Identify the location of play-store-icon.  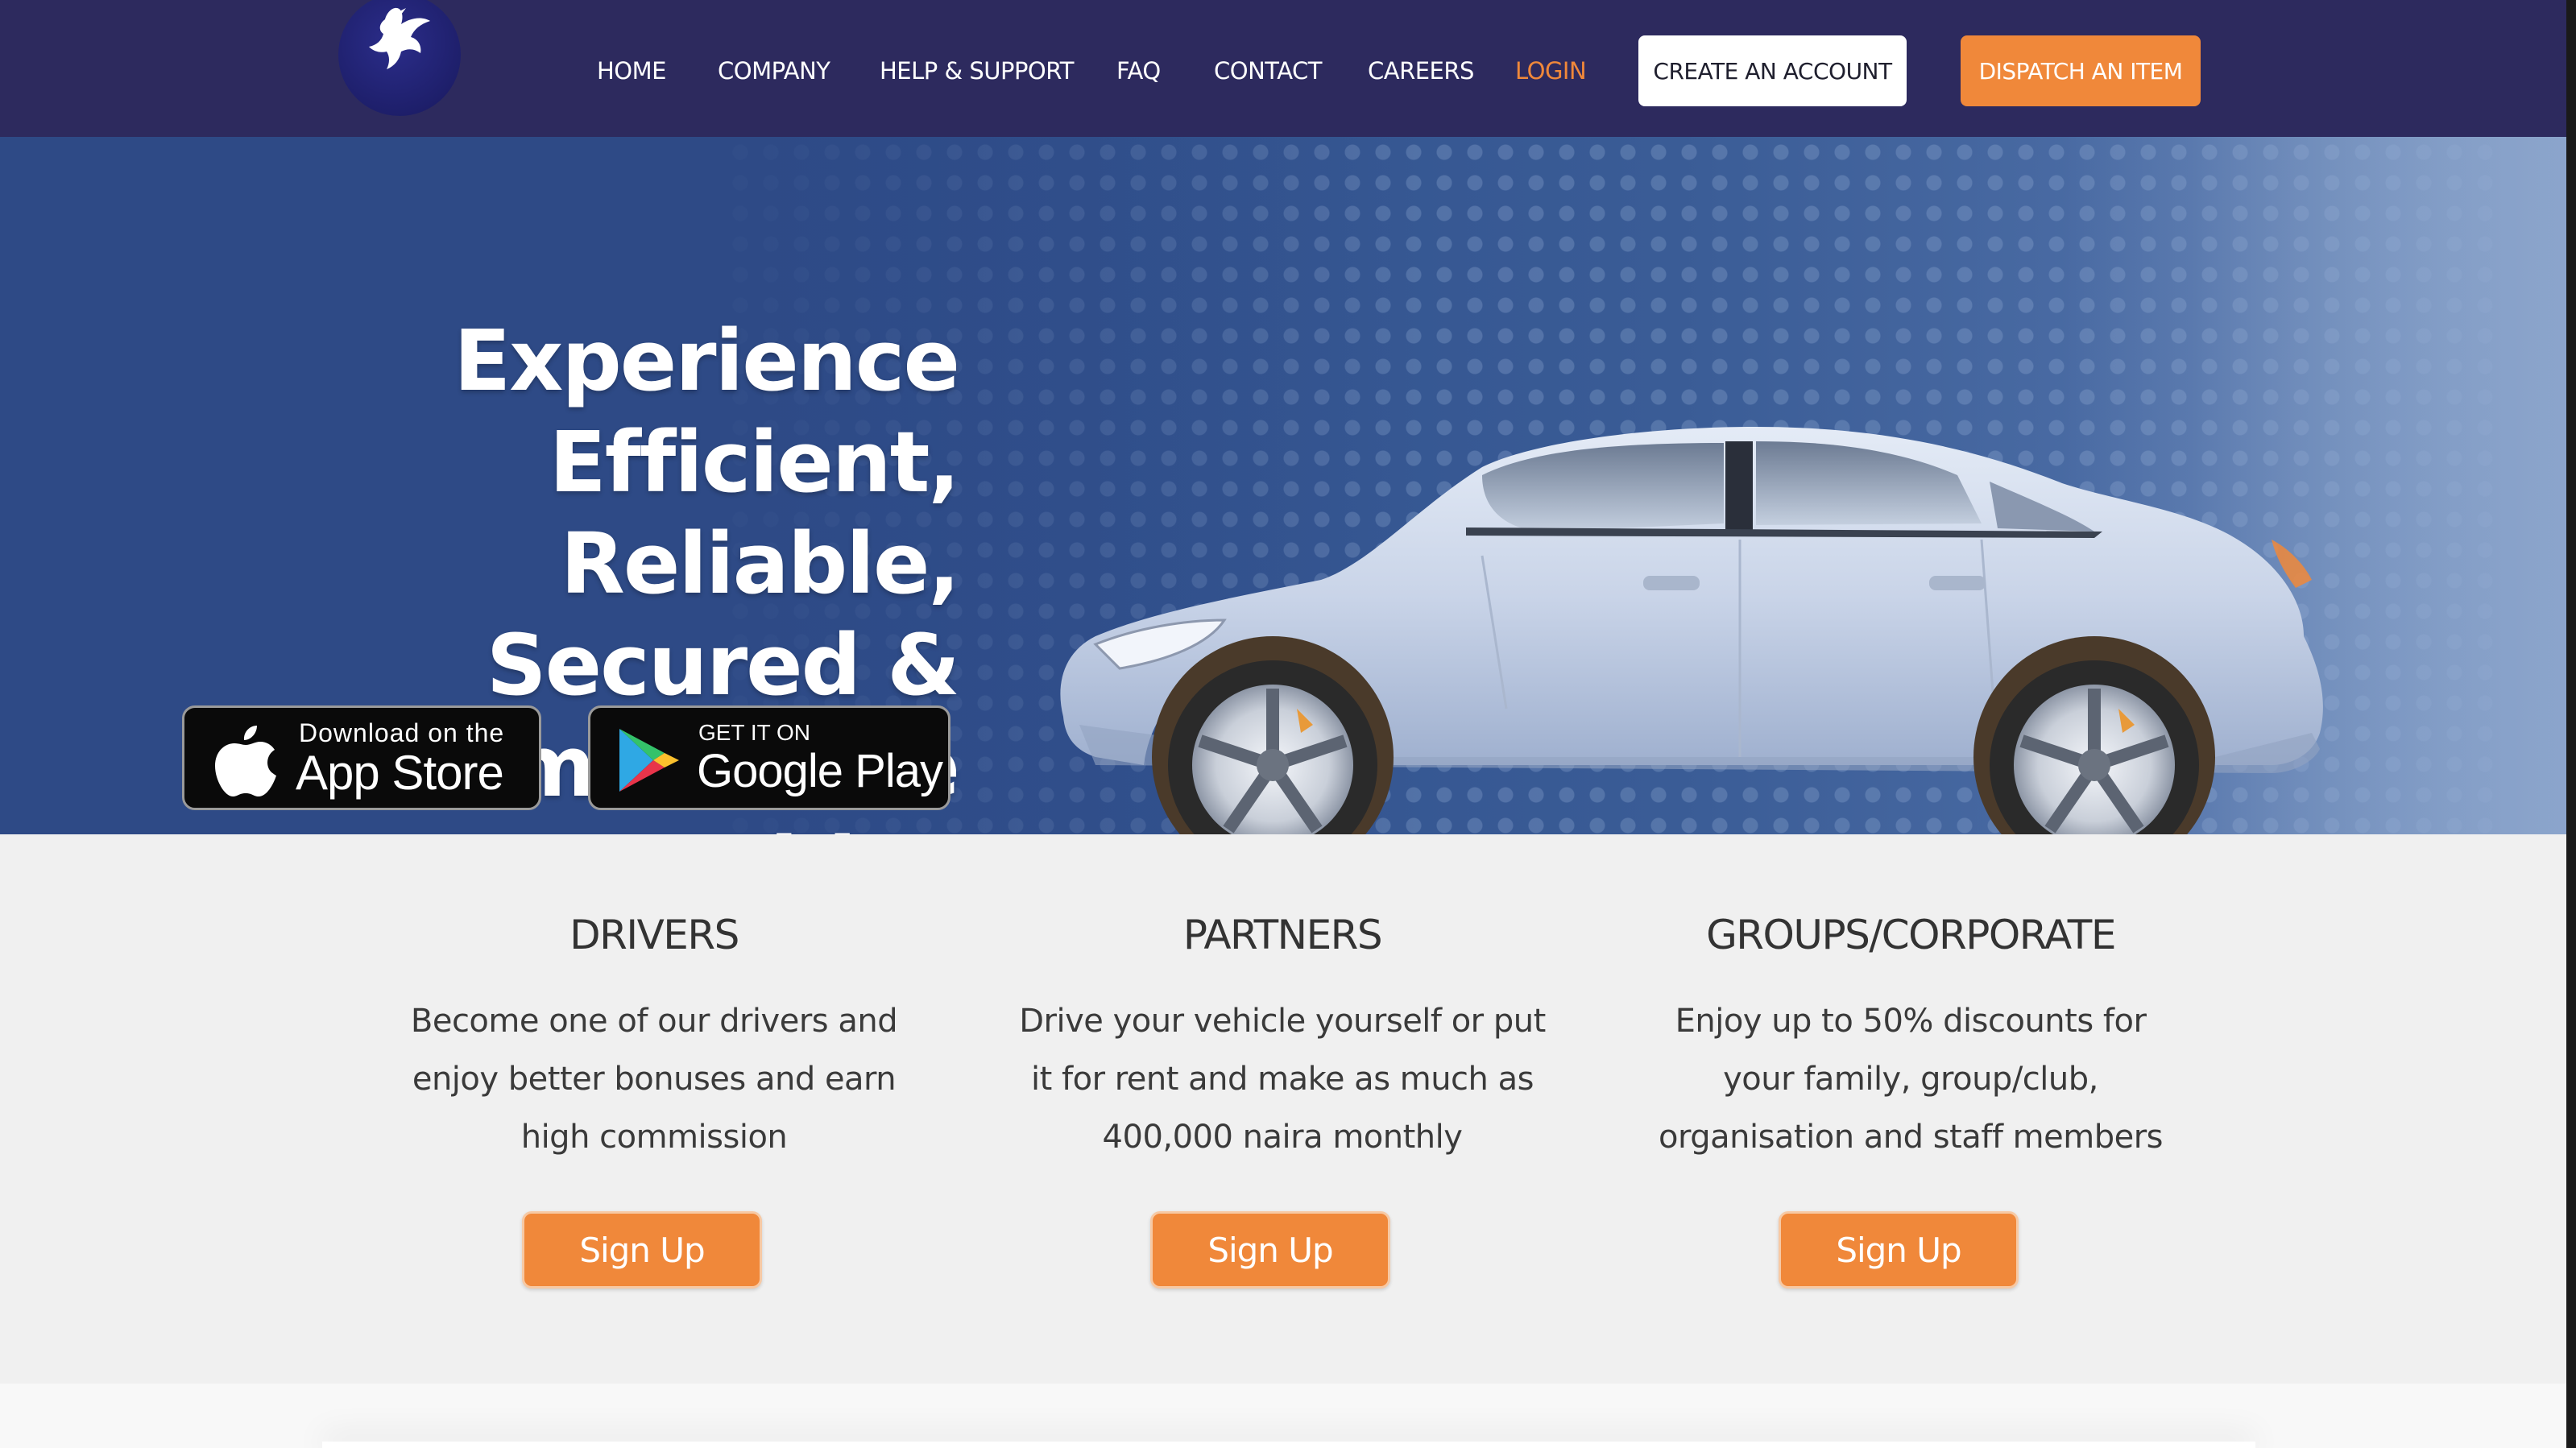
(649, 760).